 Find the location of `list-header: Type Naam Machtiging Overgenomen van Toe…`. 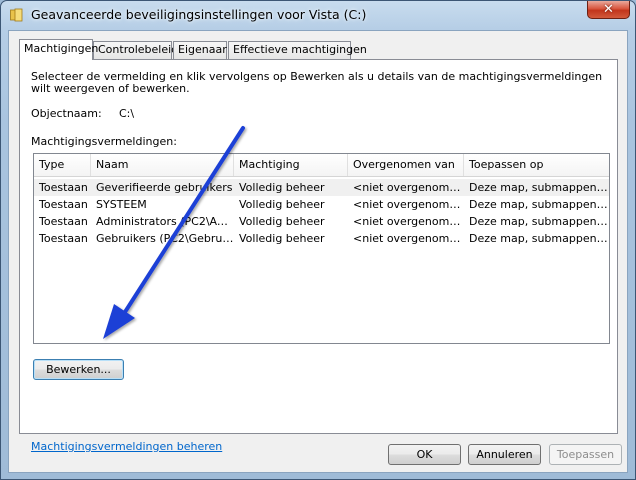

list-header: Type Naam Machtiging Overgenomen van Toe… is located at coordinates (321, 165).